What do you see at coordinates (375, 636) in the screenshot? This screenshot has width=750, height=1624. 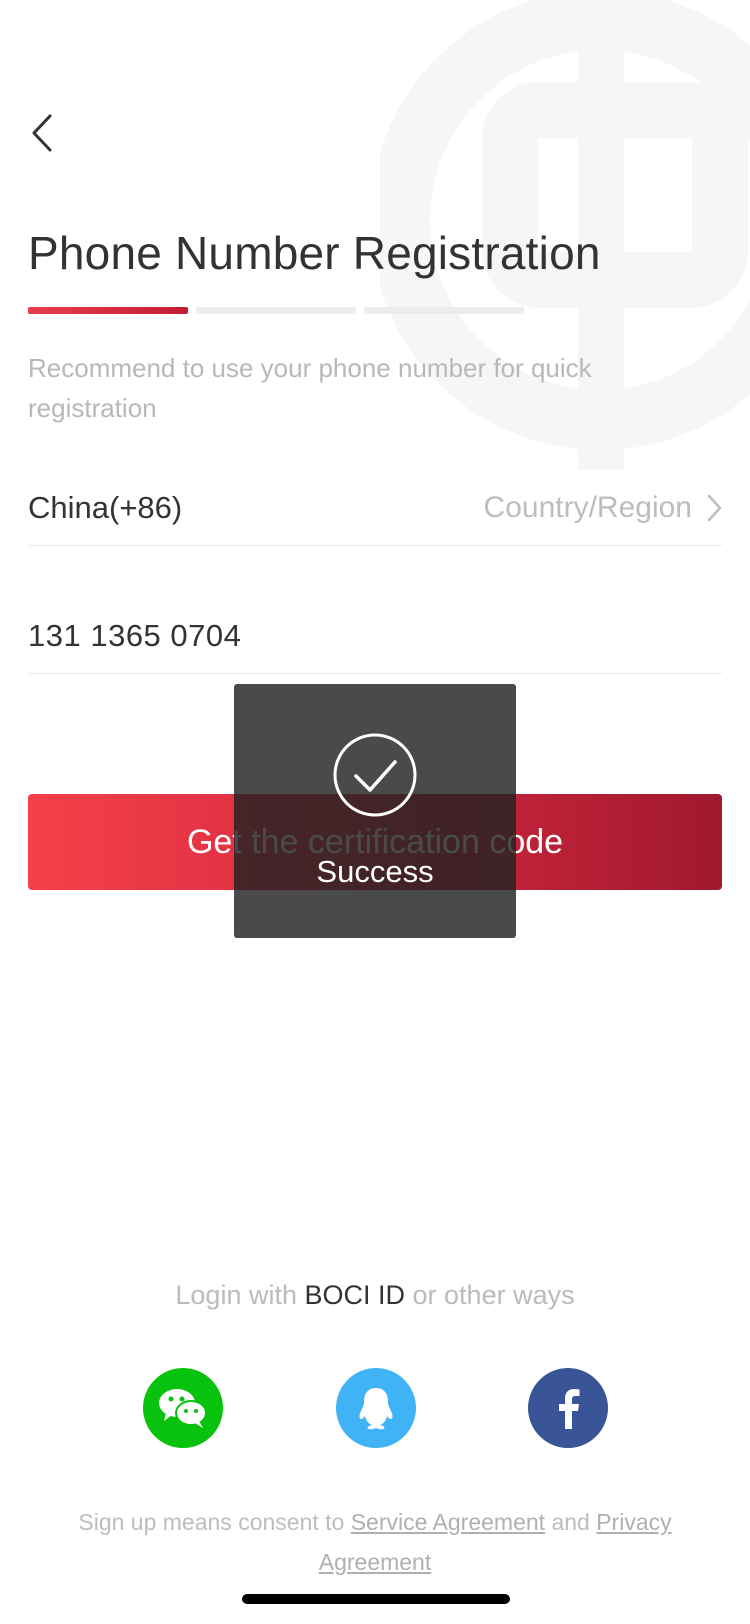 I see `phone-field: 131 1365 0704` at bounding box center [375, 636].